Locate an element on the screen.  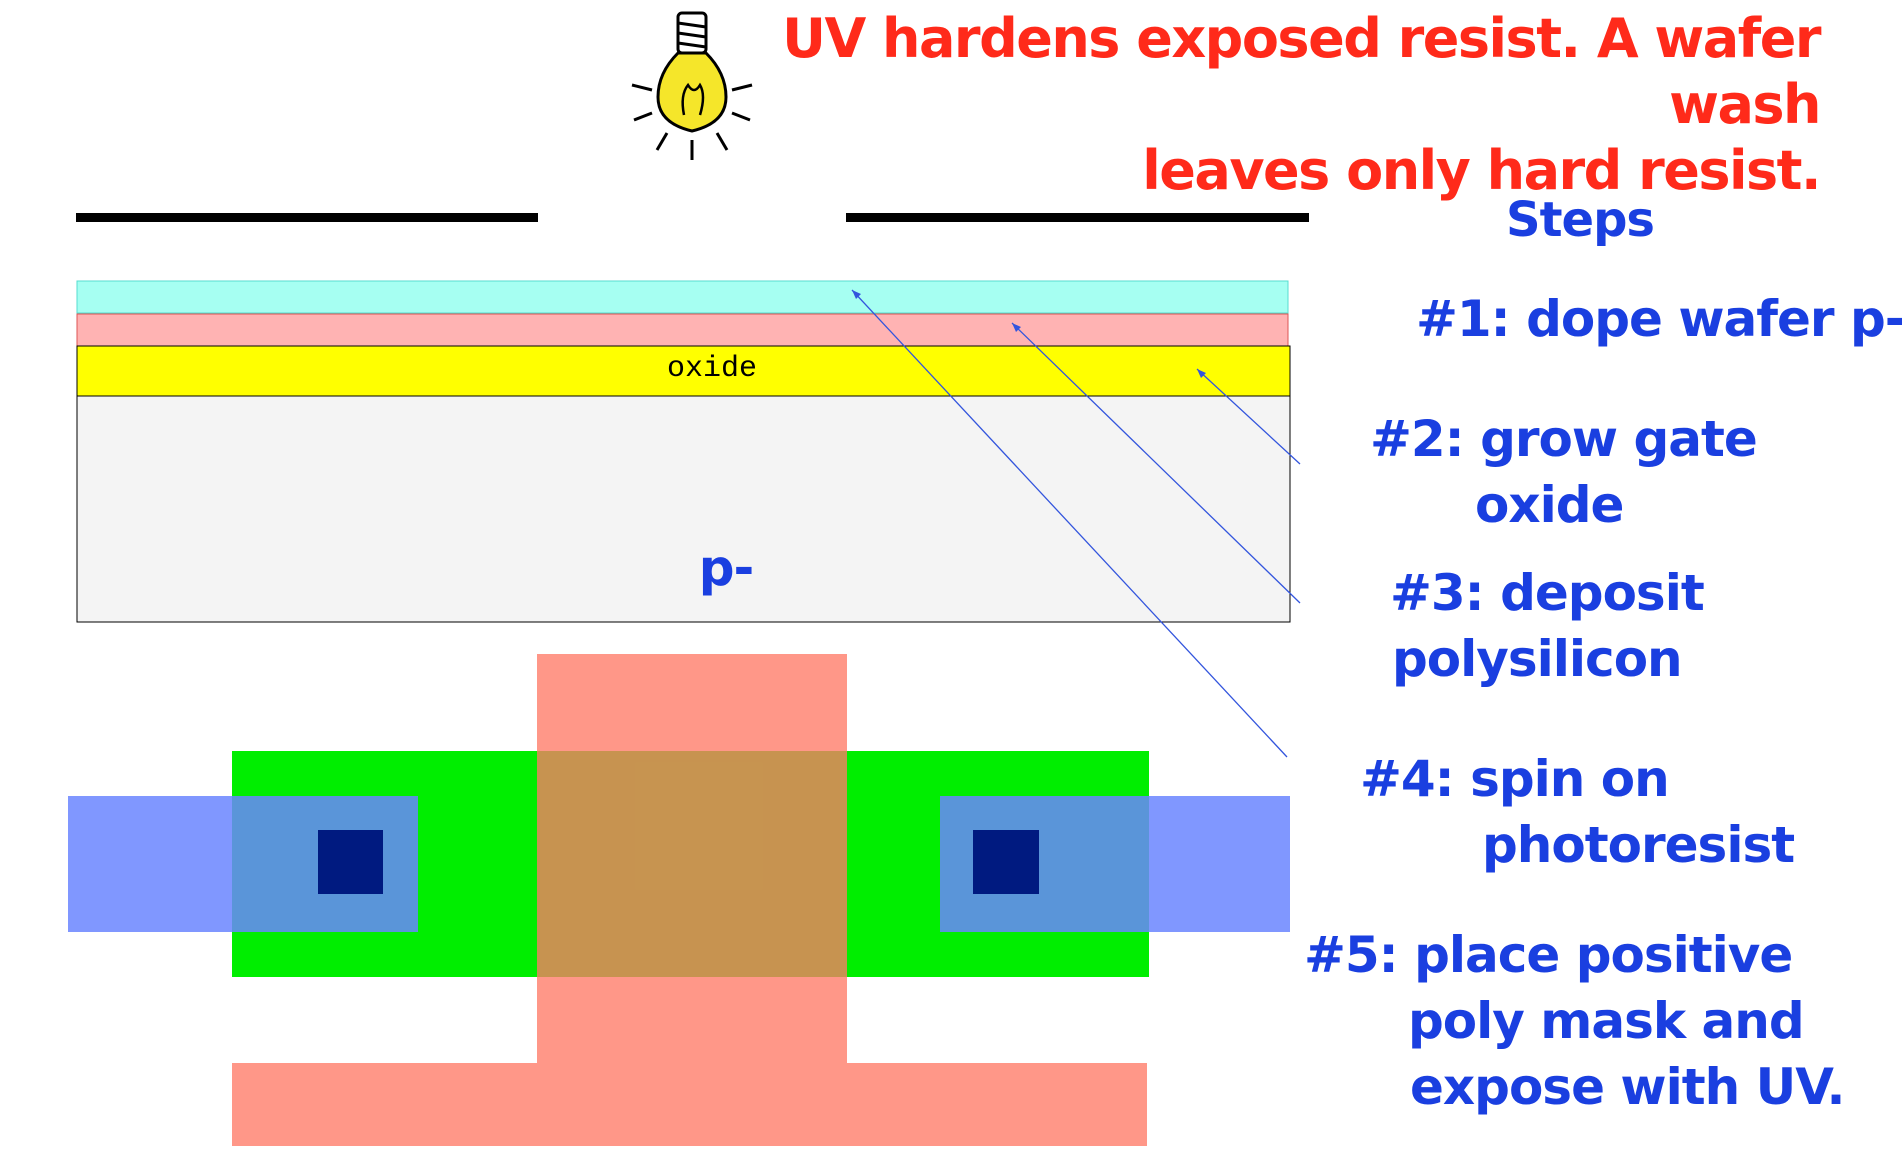
contact-left is located at coordinates (350, 862).